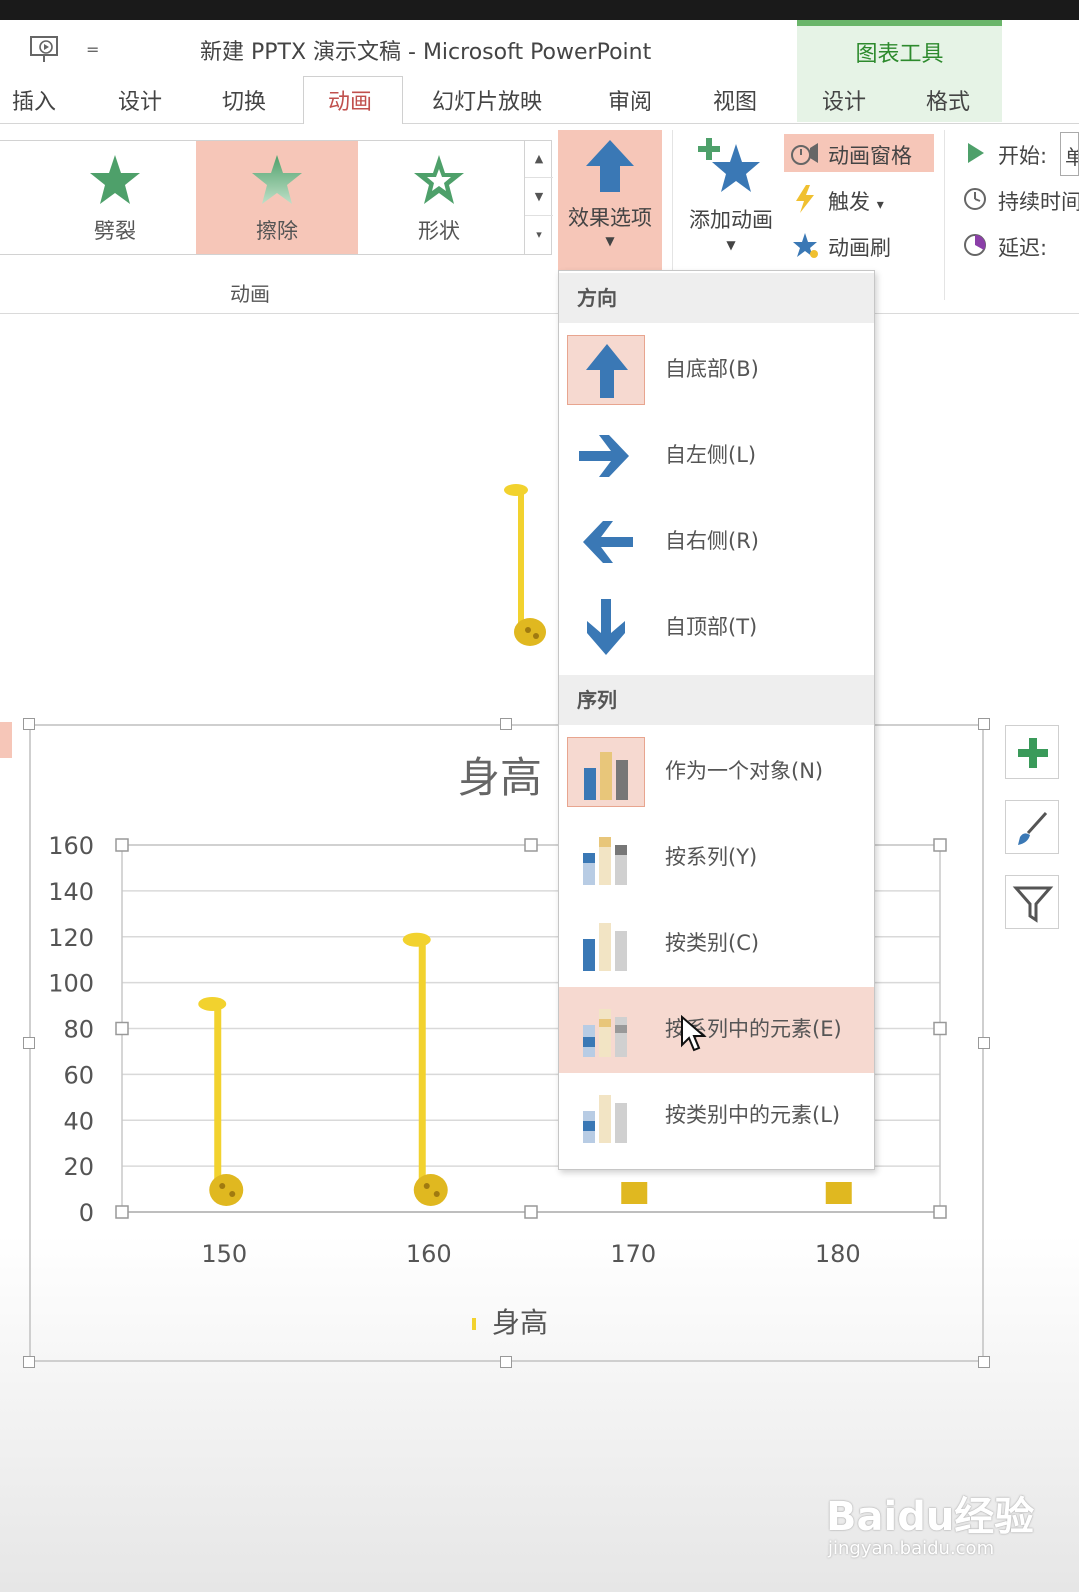 Image resolution: width=1079 pixels, height=1592 pixels. Describe the element at coordinates (224, 1254) in the screenshot. I see `x-tick-label: 150` at that location.